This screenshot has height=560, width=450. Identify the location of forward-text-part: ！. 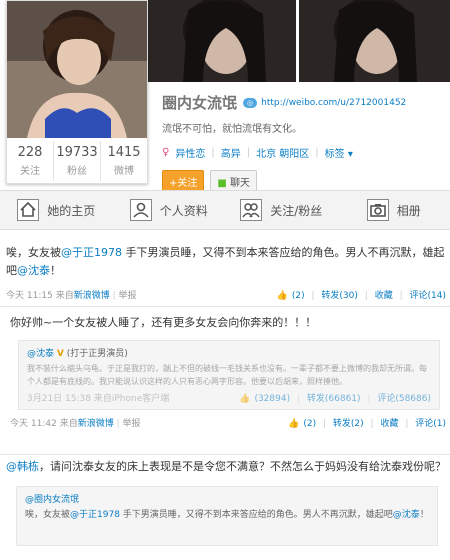
(424, 515).